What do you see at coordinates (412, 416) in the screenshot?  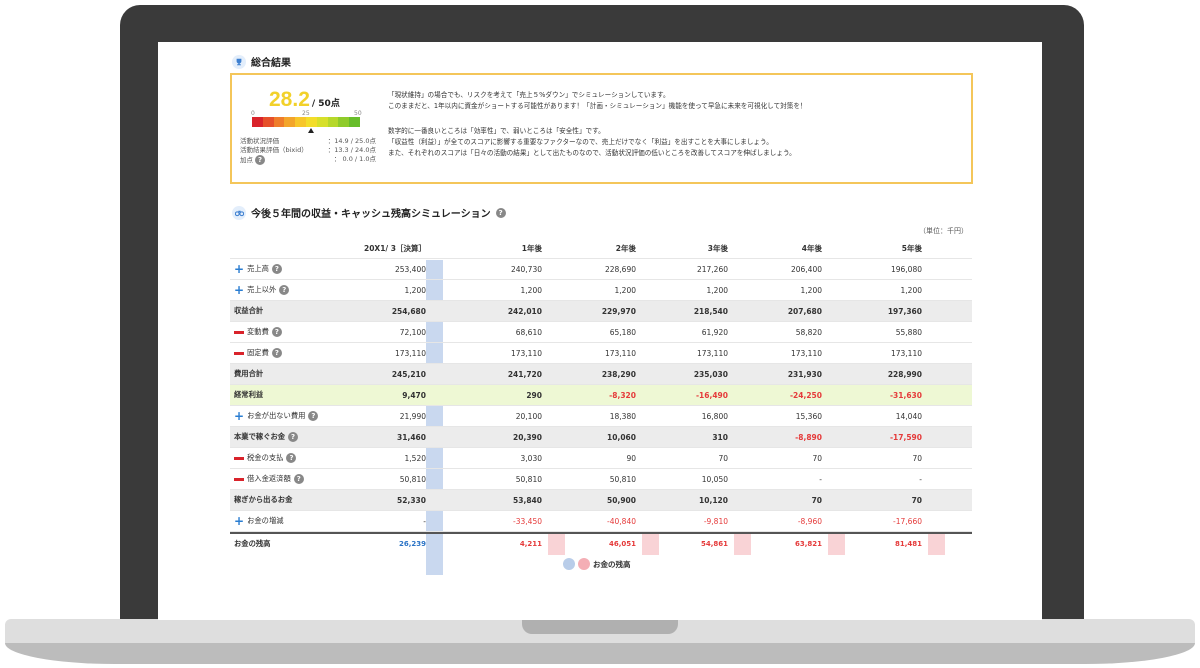 I see `table-cell: 21,990` at bounding box center [412, 416].